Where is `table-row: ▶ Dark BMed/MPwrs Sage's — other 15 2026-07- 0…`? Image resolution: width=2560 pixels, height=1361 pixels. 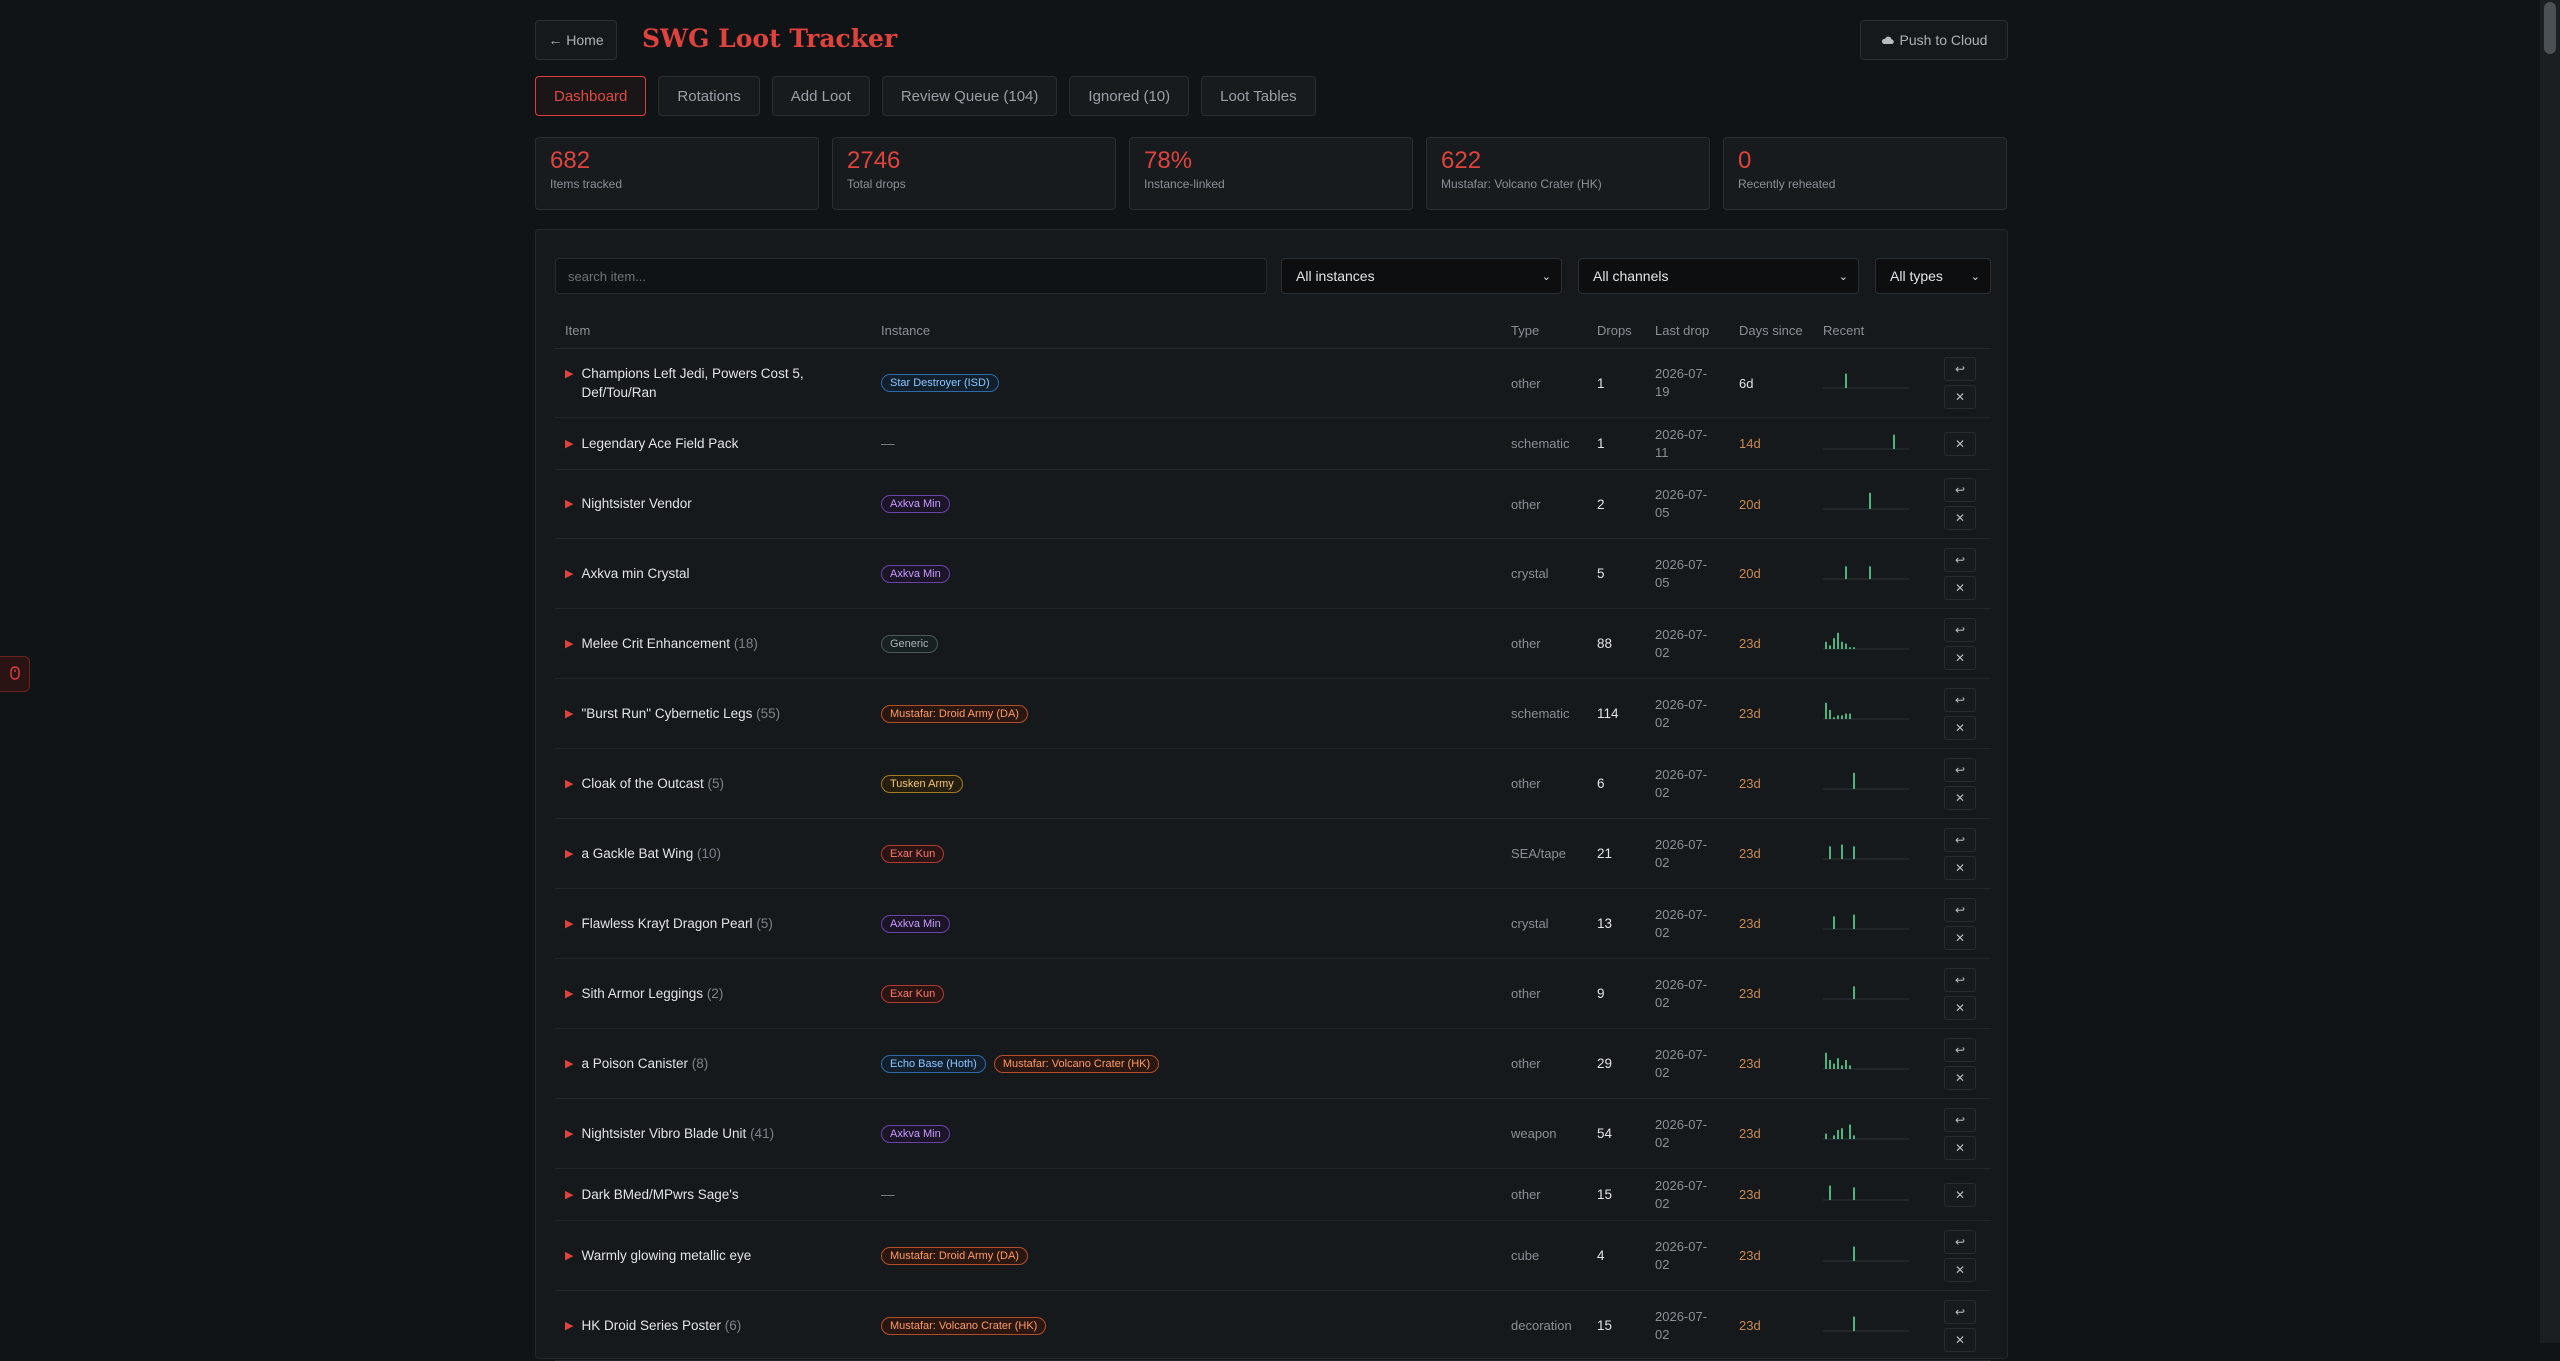
table-row: ▶ Dark BMed/MPwrs Sage's — other 15 2026-07- 0… is located at coordinates (1273, 1194).